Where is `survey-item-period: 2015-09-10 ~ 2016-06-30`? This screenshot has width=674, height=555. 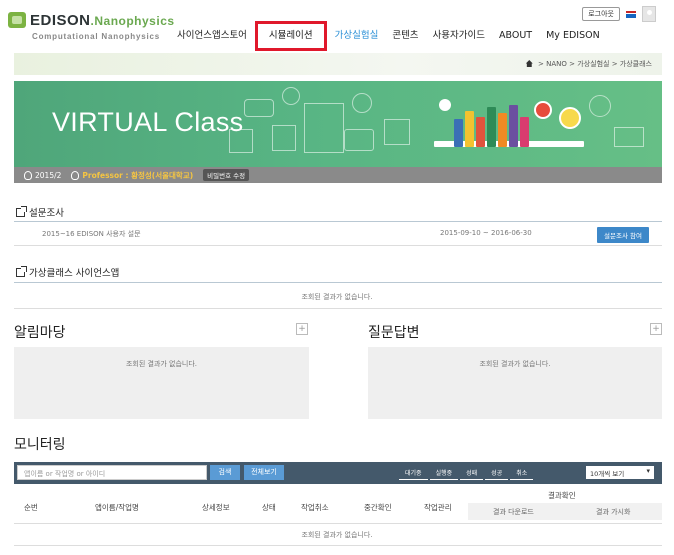 survey-item-period: 2015-09-10 ~ 2016-06-30 is located at coordinates (486, 233).